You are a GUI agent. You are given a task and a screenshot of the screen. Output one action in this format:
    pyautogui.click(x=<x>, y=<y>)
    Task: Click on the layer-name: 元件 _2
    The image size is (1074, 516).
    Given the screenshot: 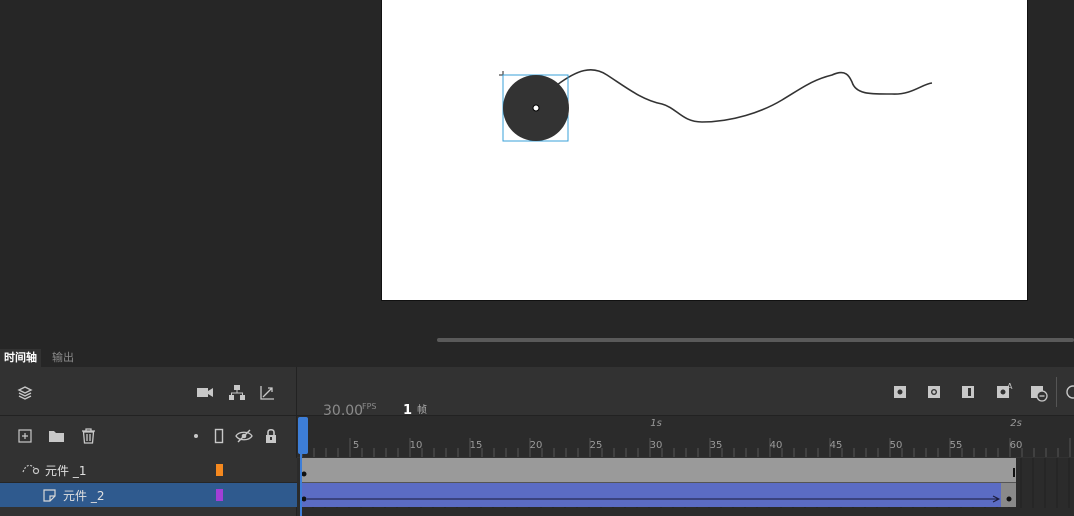 What is the action you would take?
    pyautogui.click(x=83, y=495)
    